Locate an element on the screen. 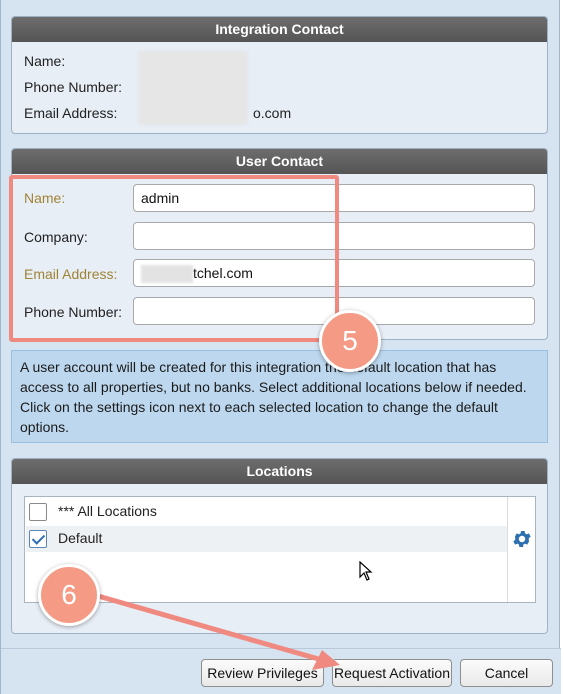 The image size is (564, 694). user-phone-label: Phone Number: is located at coordinates (73, 312).